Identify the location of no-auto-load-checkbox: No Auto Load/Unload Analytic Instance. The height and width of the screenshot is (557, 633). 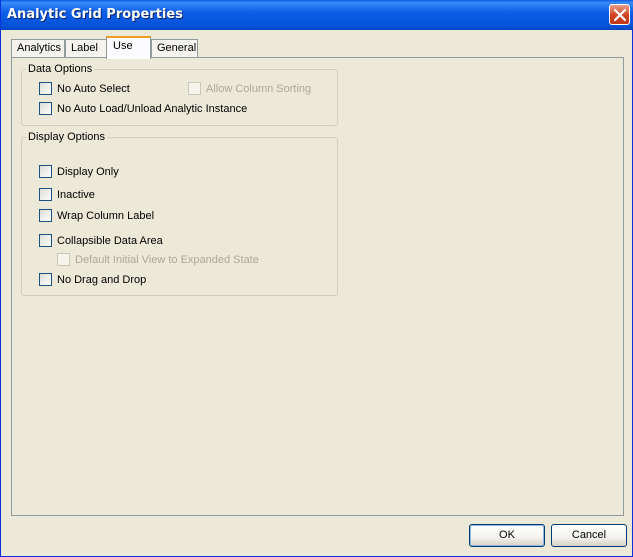
(143, 108).